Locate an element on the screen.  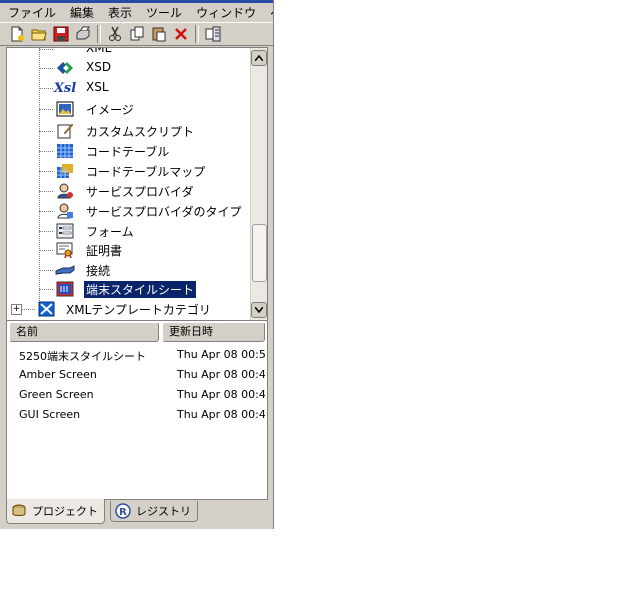
toolbar is located at coordinates (136, 34).